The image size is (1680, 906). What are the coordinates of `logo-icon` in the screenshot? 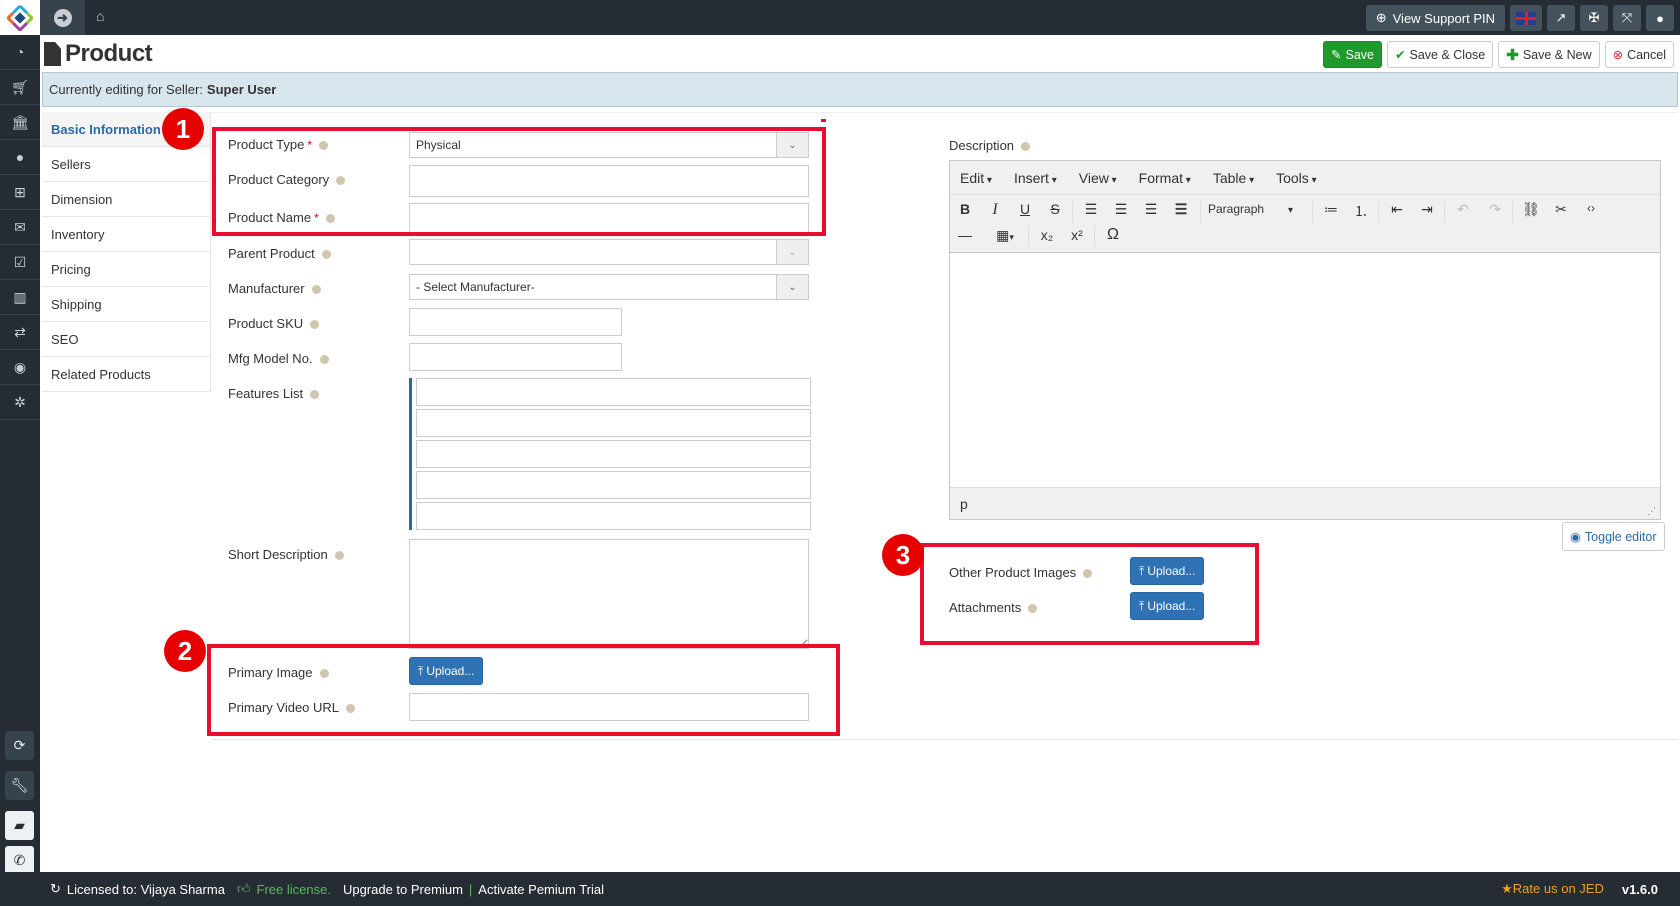 It's located at (20, 17).